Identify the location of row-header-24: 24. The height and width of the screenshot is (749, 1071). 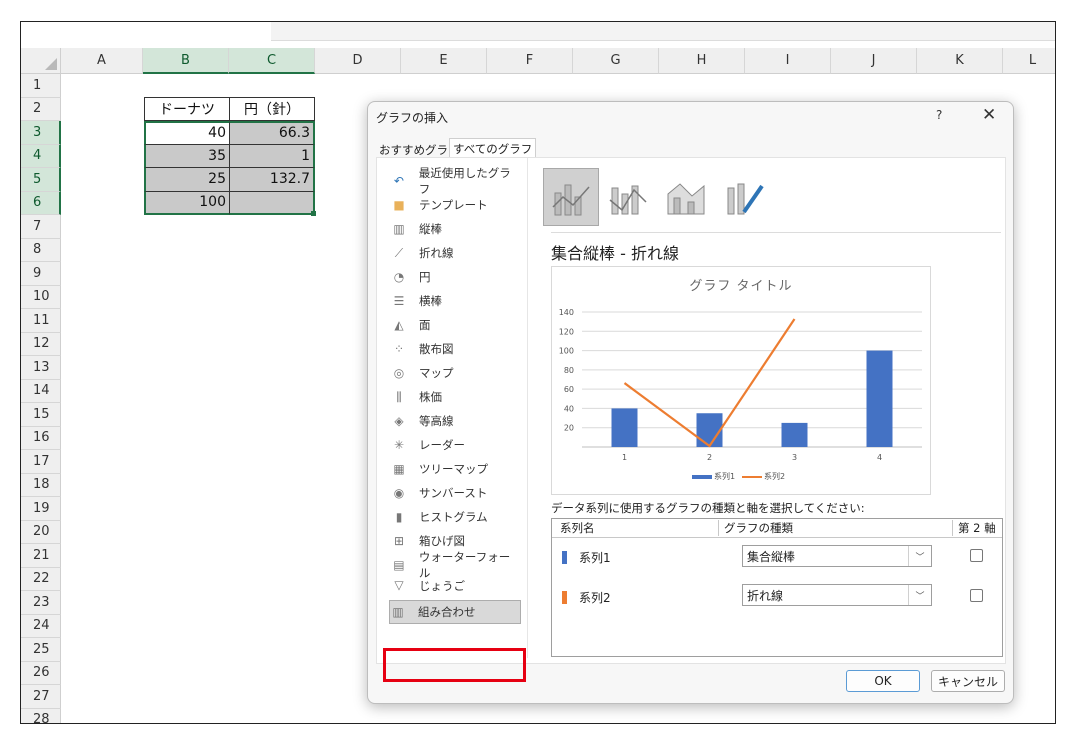
(41, 626).